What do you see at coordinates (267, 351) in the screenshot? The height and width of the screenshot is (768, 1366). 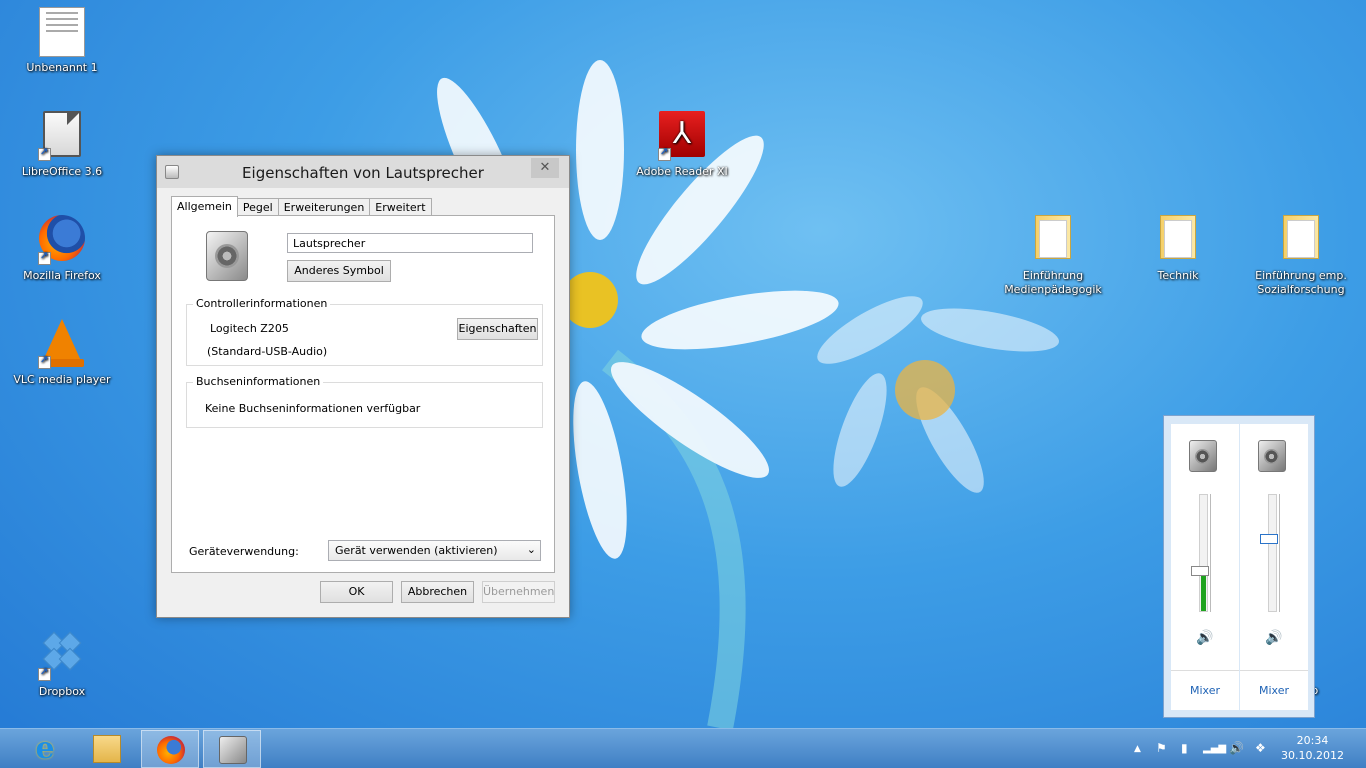 I see `controller-driver: (Standard-USB-Audio)` at bounding box center [267, 351].